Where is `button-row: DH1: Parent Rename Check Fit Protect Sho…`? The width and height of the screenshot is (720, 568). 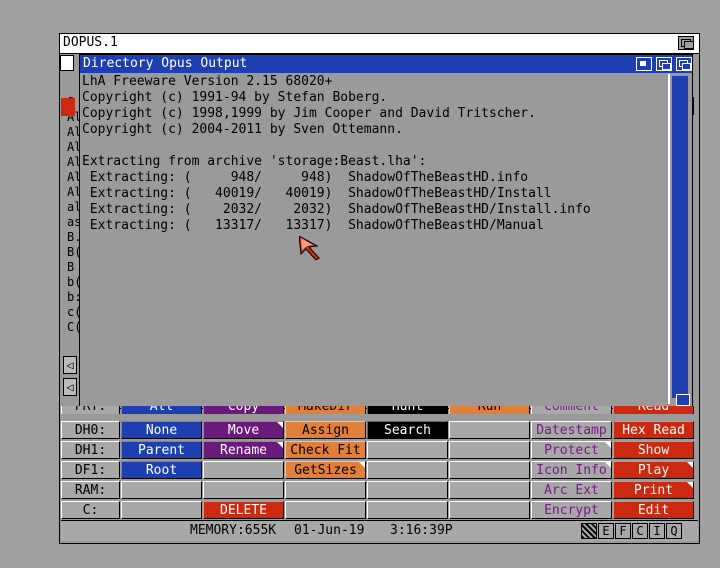 button-row: DH1: Parent Rename Check Fit Protect Sho… is located at coordinates (379, 450).